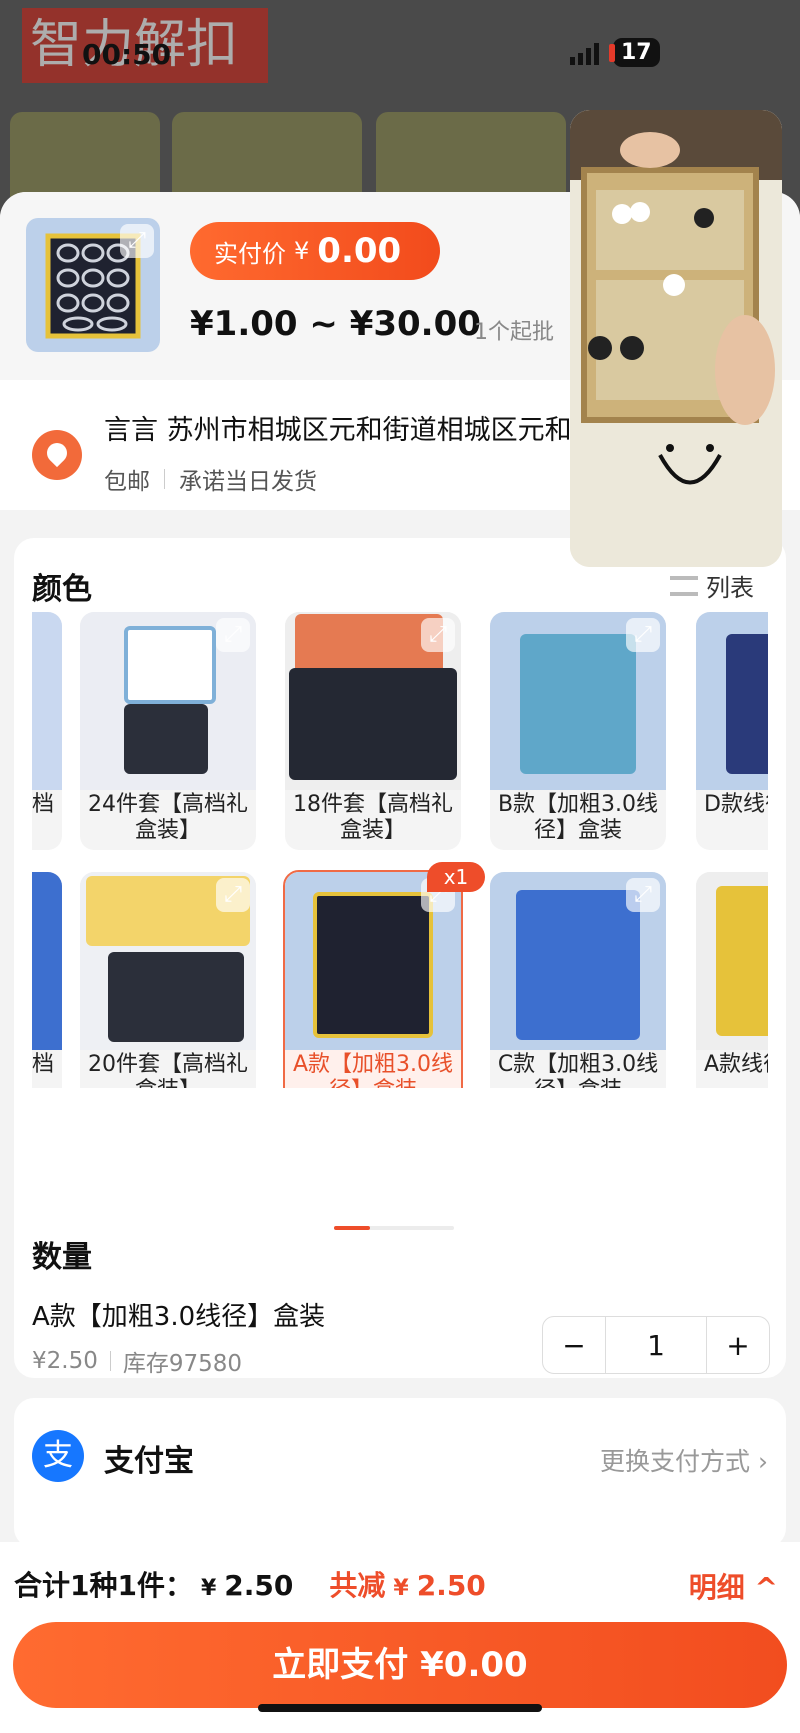 The height and width of the screenshot is (1733, 800). What do you see at coordinates (684, 1460) in the screenshot?
I see `change-payment-link: 更换支付方式 ›` at bounding box center [684, 1460].